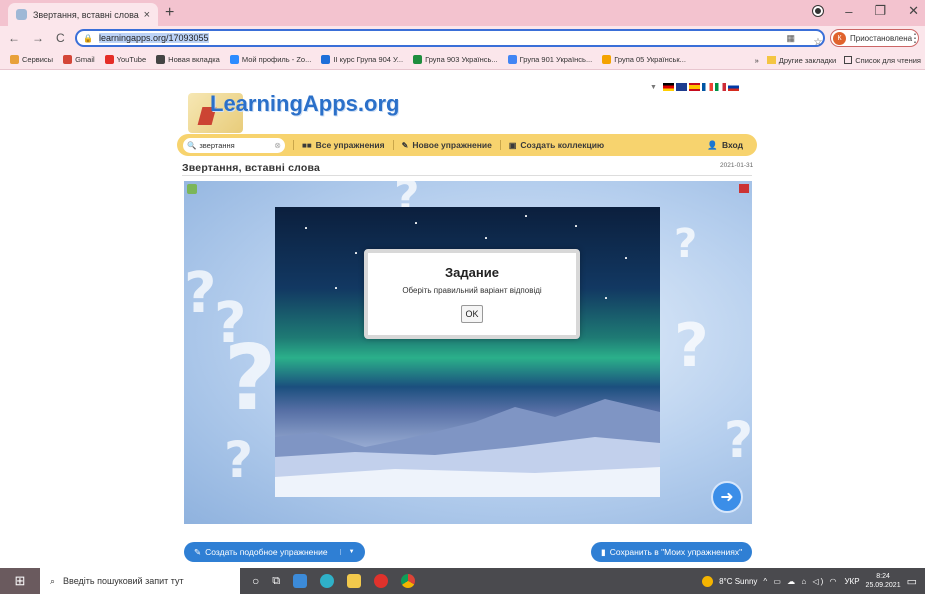  I want to click on bookmark-item: YouTube, so click(125, 59).